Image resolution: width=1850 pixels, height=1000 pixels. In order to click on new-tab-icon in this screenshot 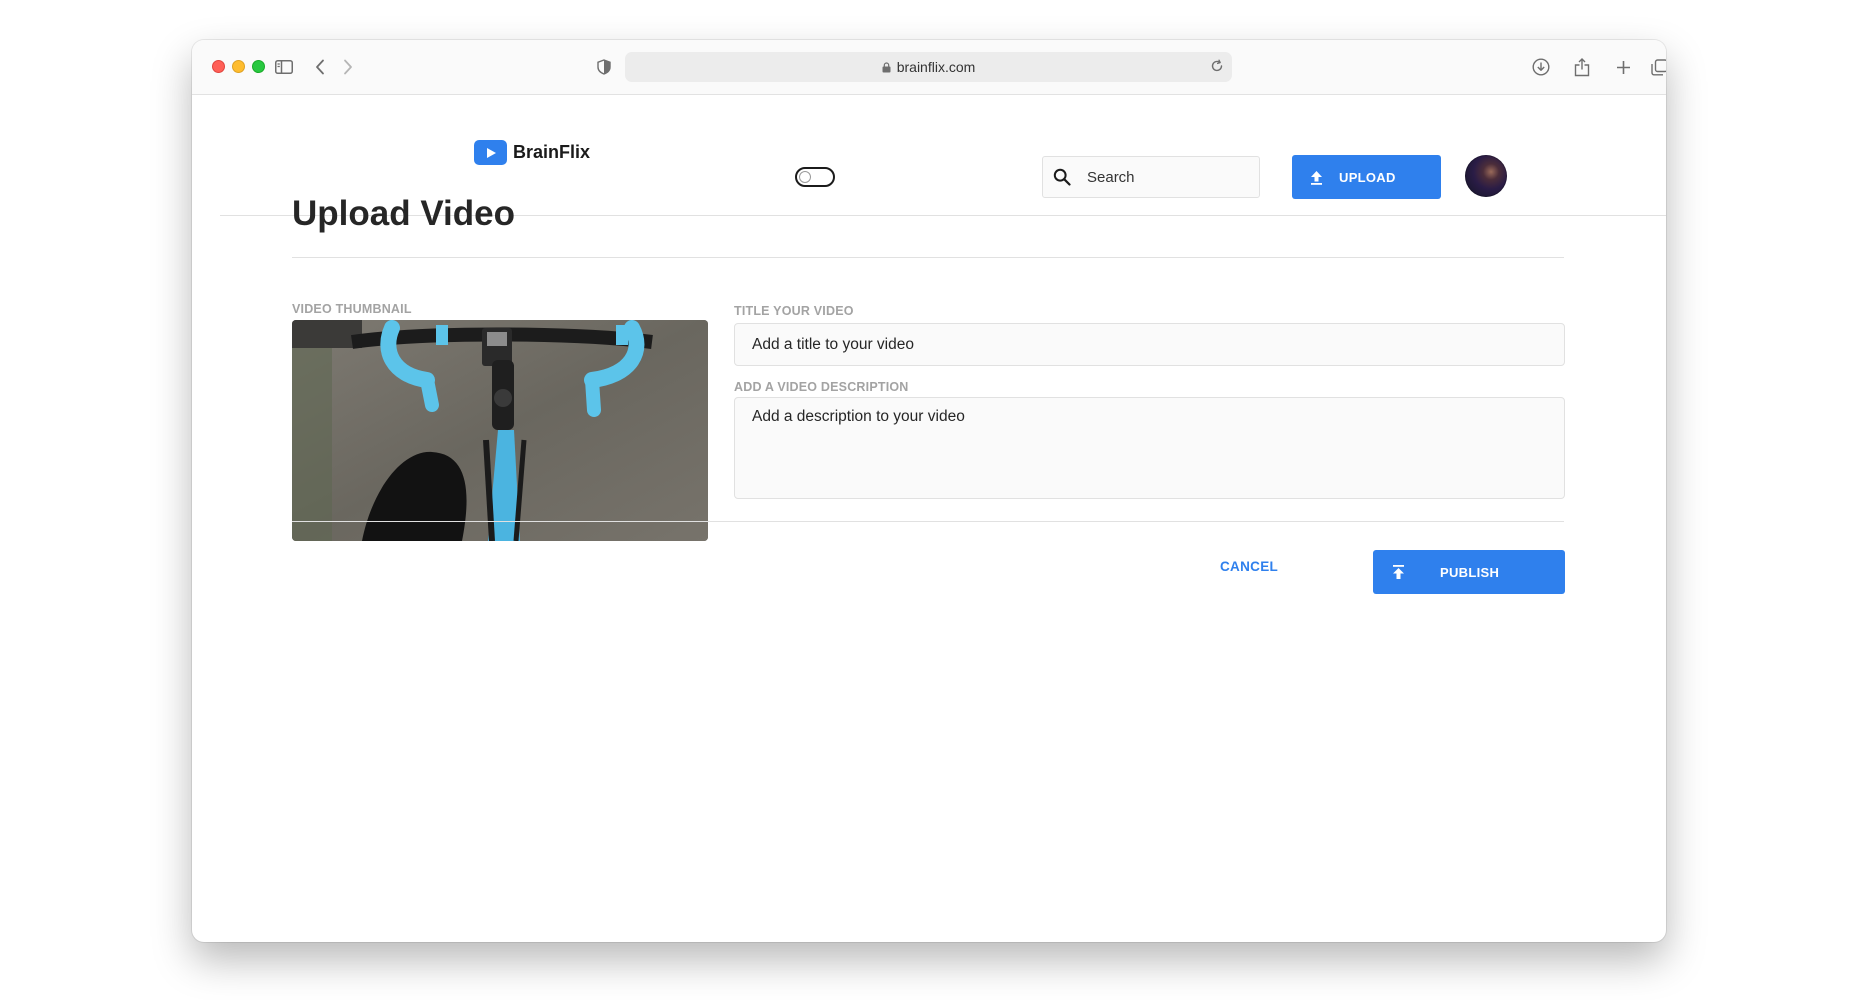, I will do `click(1623, 67)`.